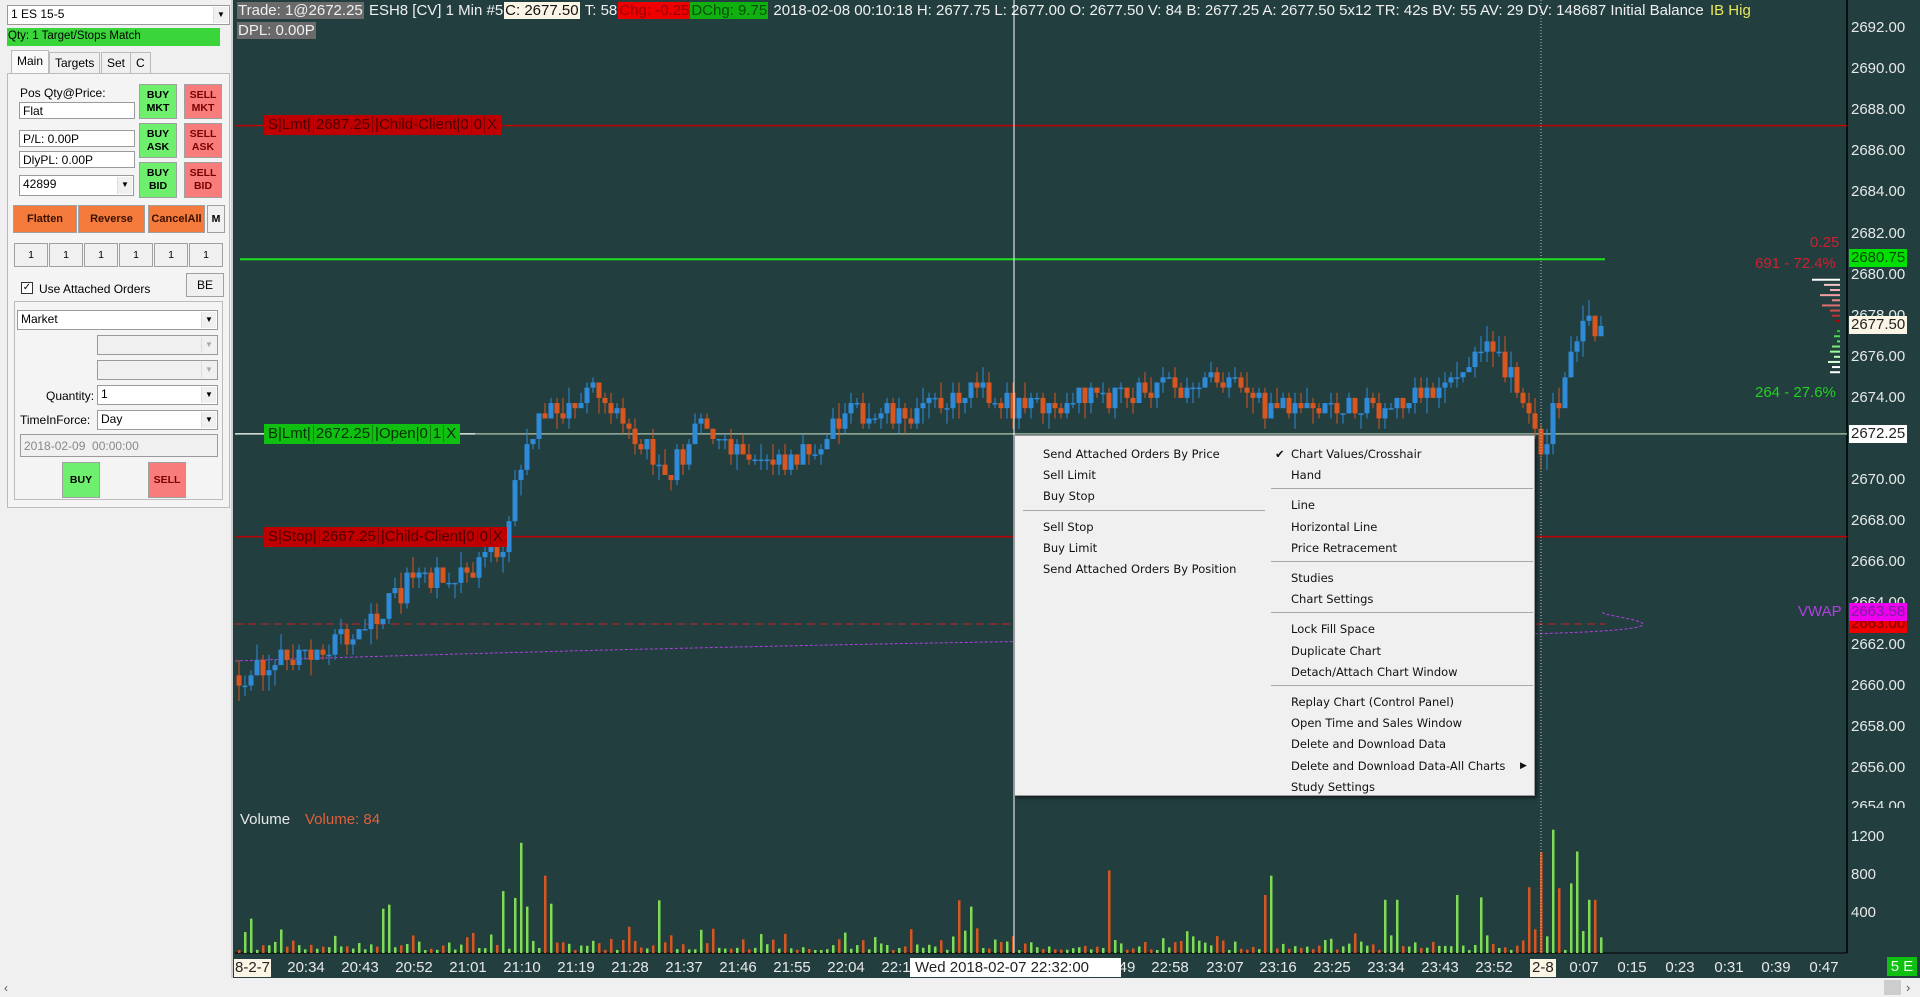 Image resolution: width=1920 pixels, height=997 pixels. Describe the element at coordinates (1402, 685) in the screenshot. I see `menu-separator` at that location.